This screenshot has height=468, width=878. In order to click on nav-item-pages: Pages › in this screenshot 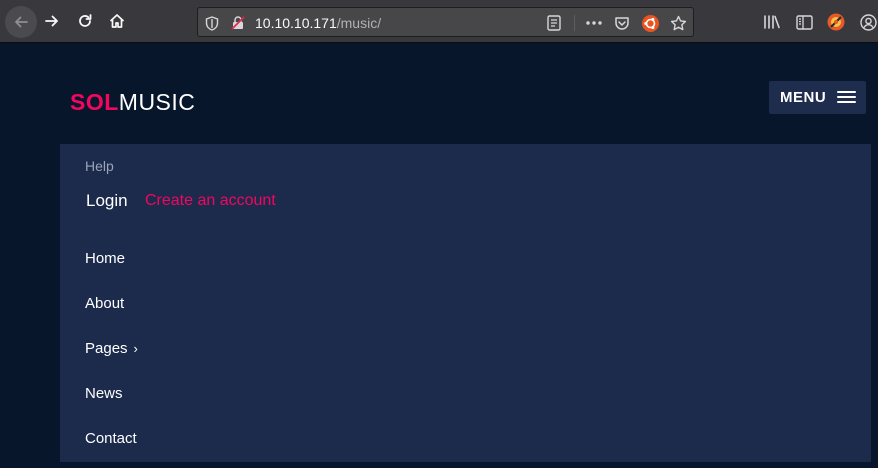, I will do `click(111, 348)`.